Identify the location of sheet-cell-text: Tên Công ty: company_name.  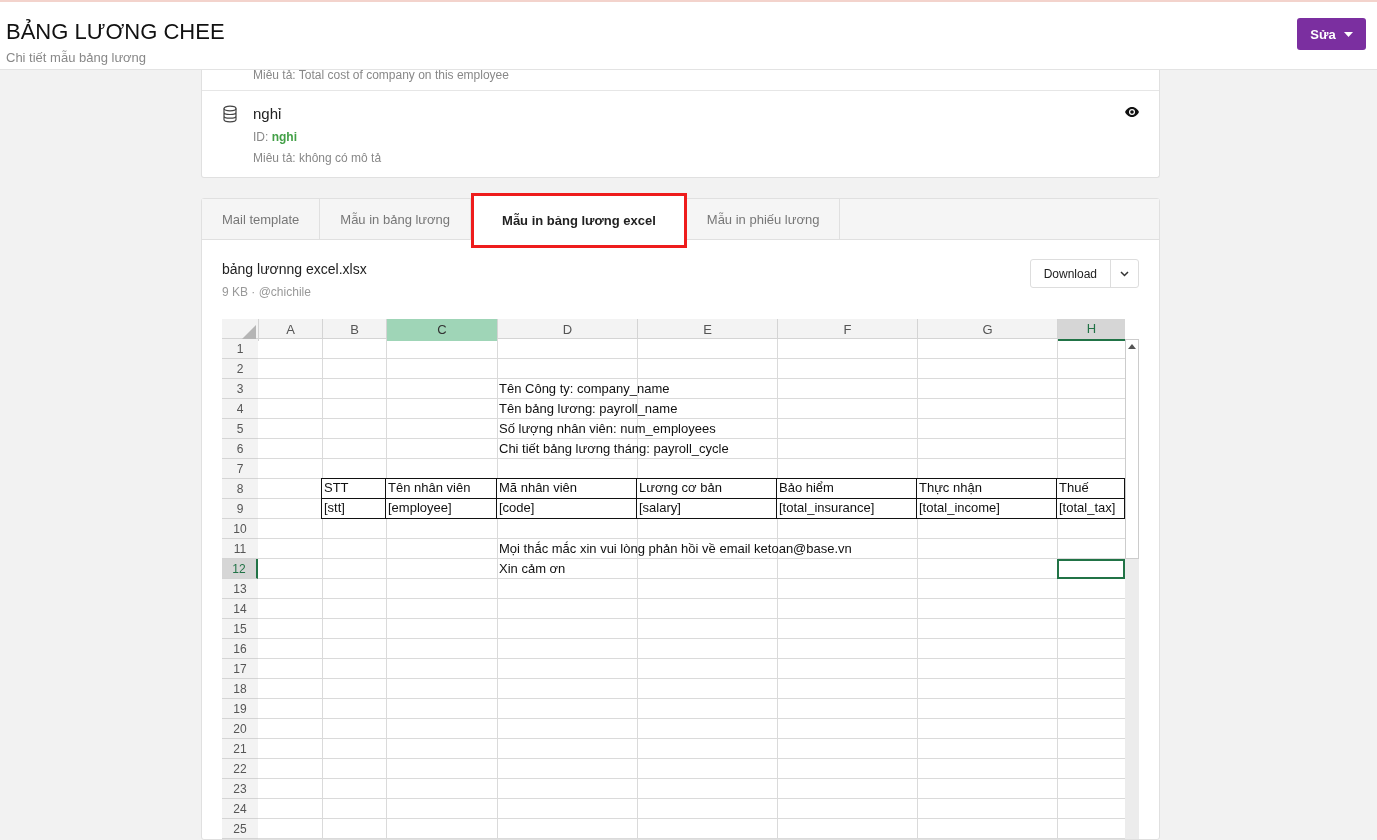
(584, 389).